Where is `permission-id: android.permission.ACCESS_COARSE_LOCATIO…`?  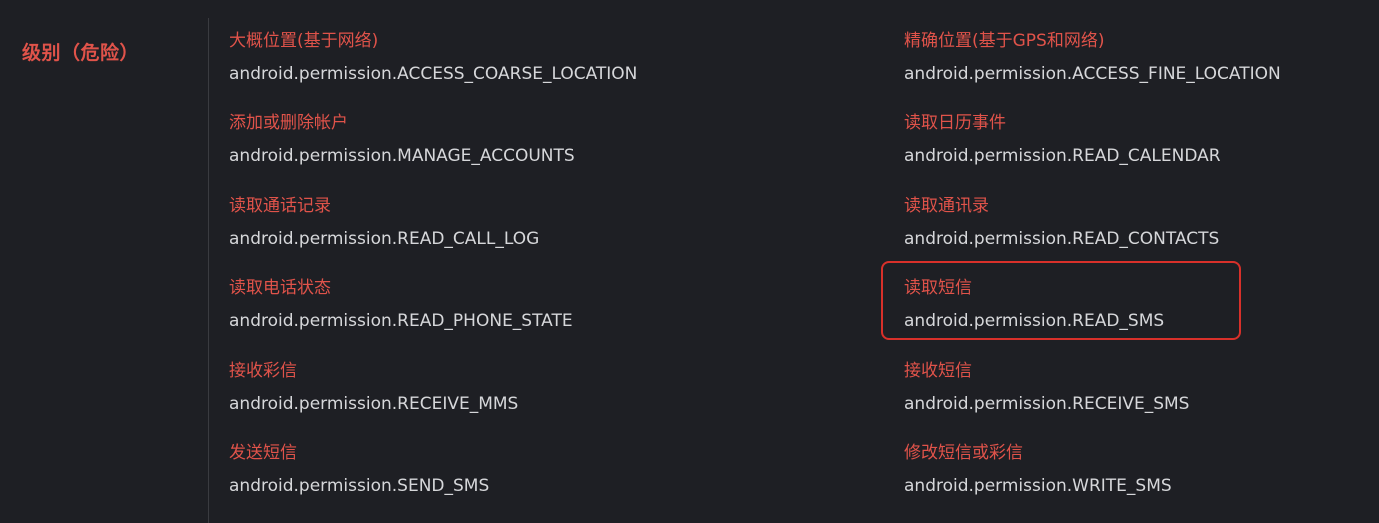 permission-id: android.permission.ACCESS_COARSE_LOCATIO… is located at coordinates (433, 74).